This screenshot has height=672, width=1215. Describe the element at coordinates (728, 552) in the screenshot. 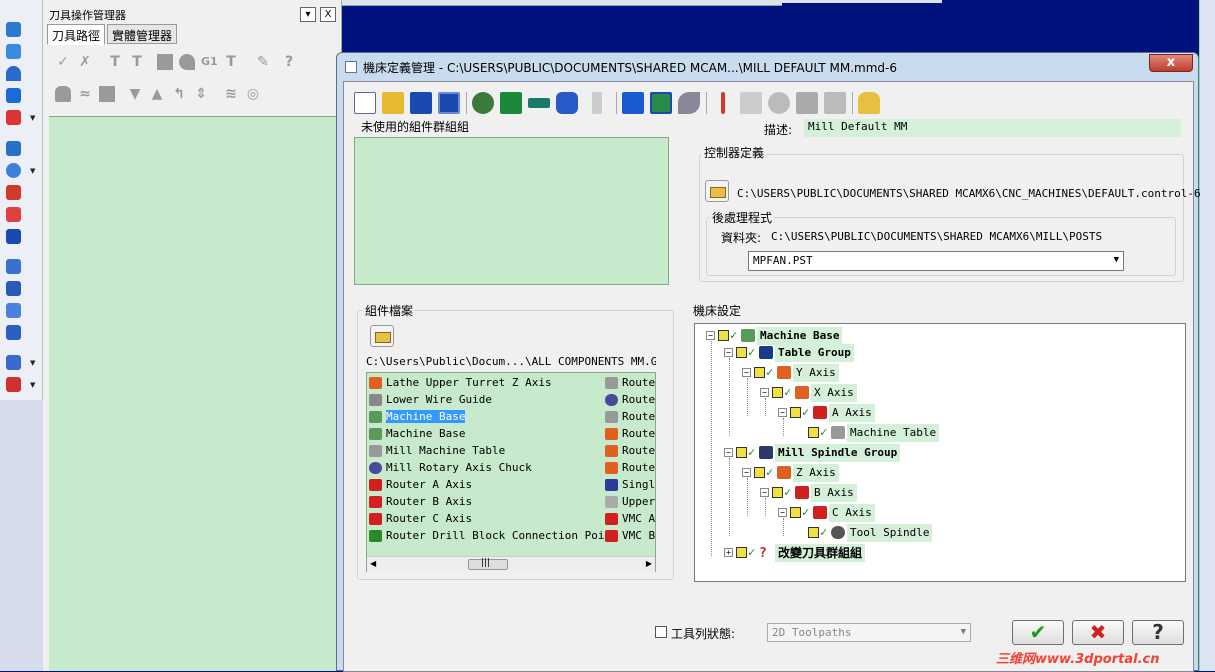

I see `expand-icon: +` at that location.